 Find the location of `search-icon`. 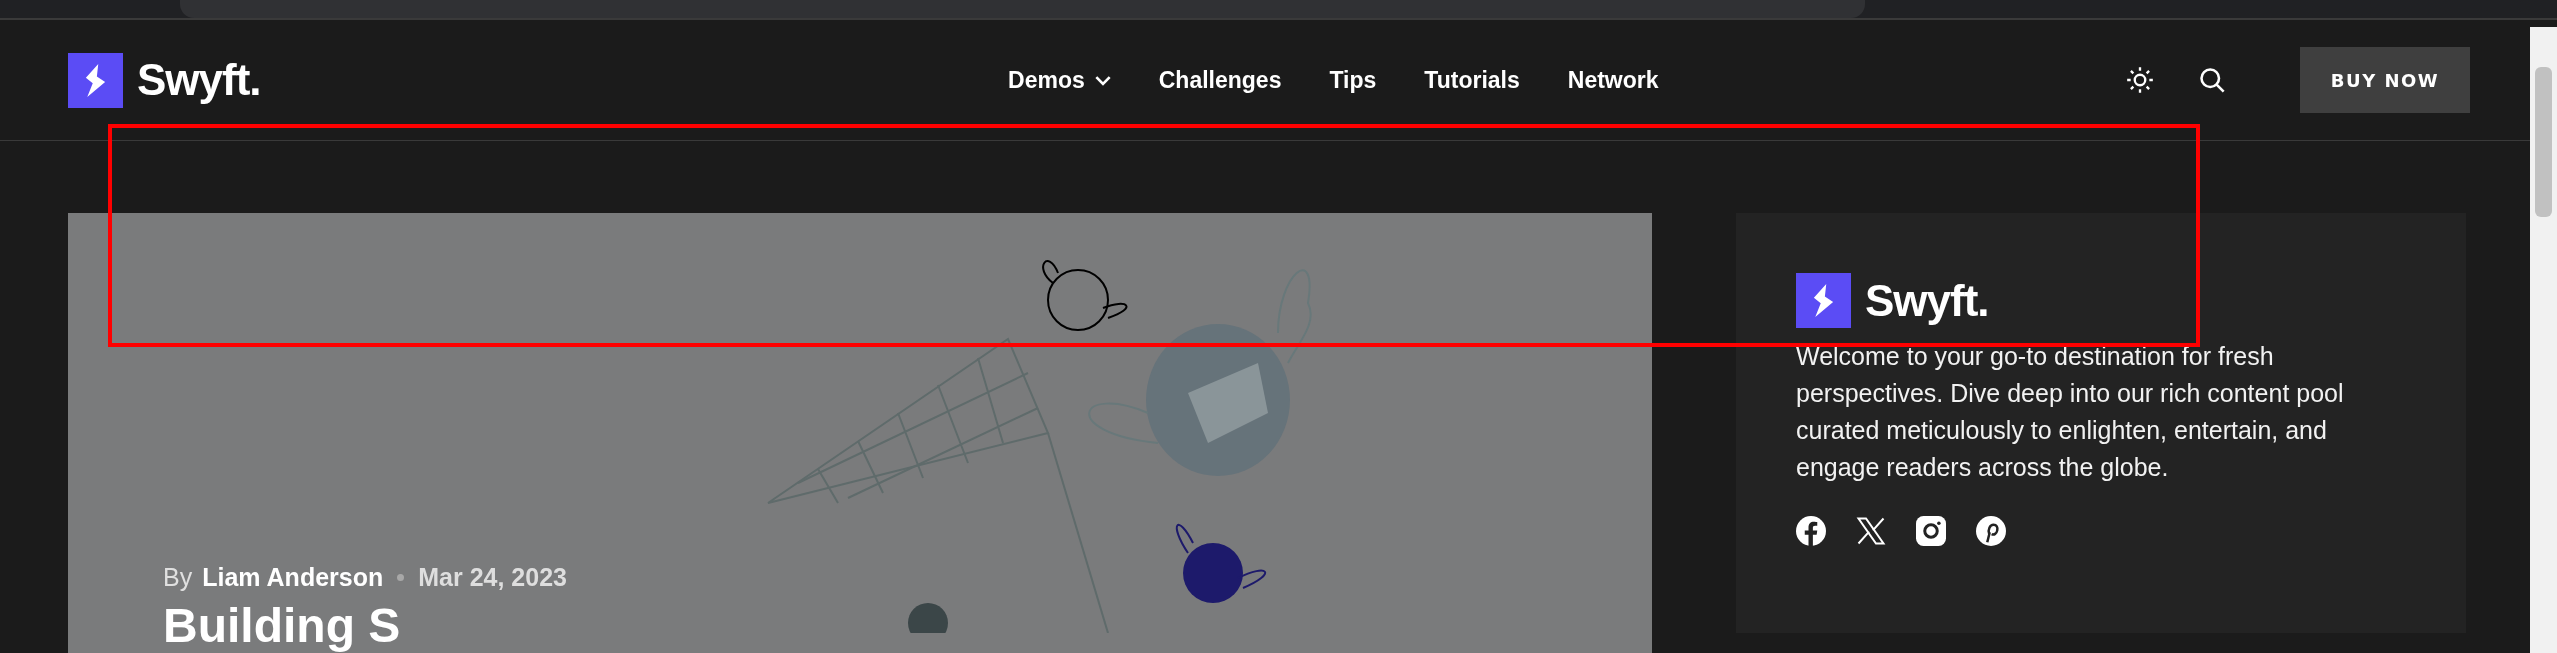

search-icon is located at coordinates (2212, 80).